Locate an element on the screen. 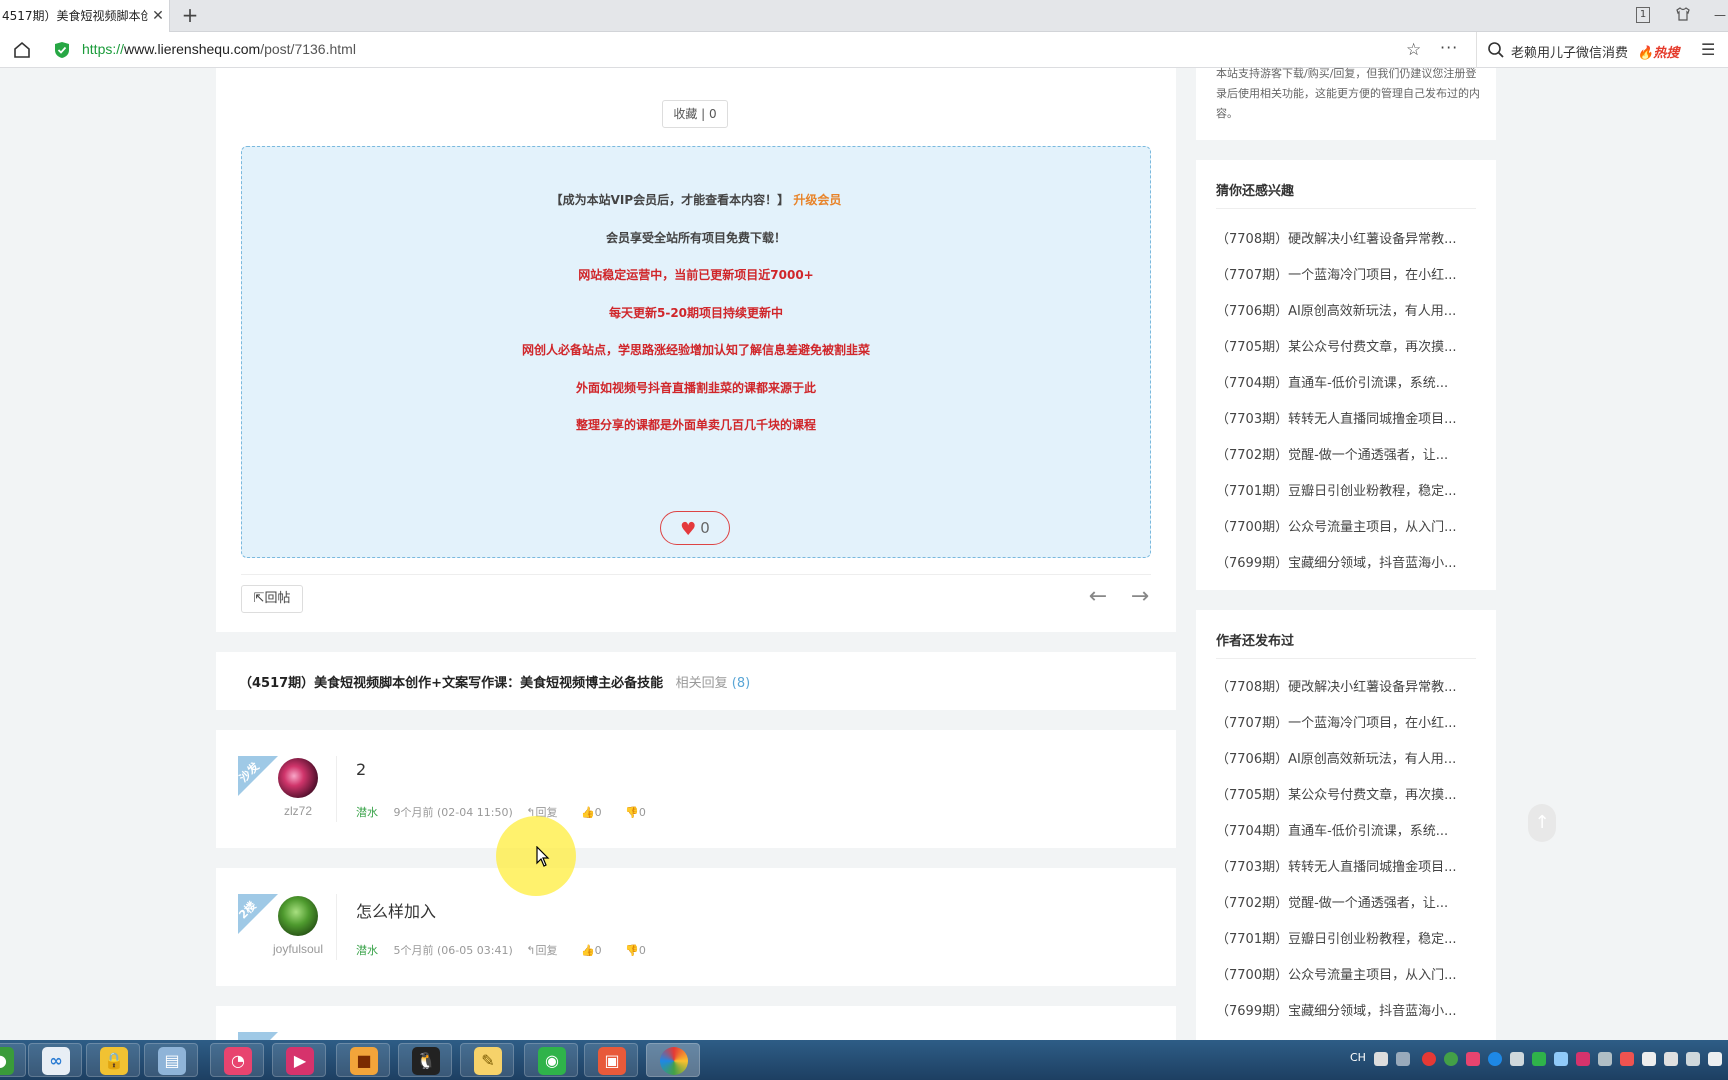 The image size is (1728, 1080). taskbar-app: 🔒 is located at coordinates (113, 1060).